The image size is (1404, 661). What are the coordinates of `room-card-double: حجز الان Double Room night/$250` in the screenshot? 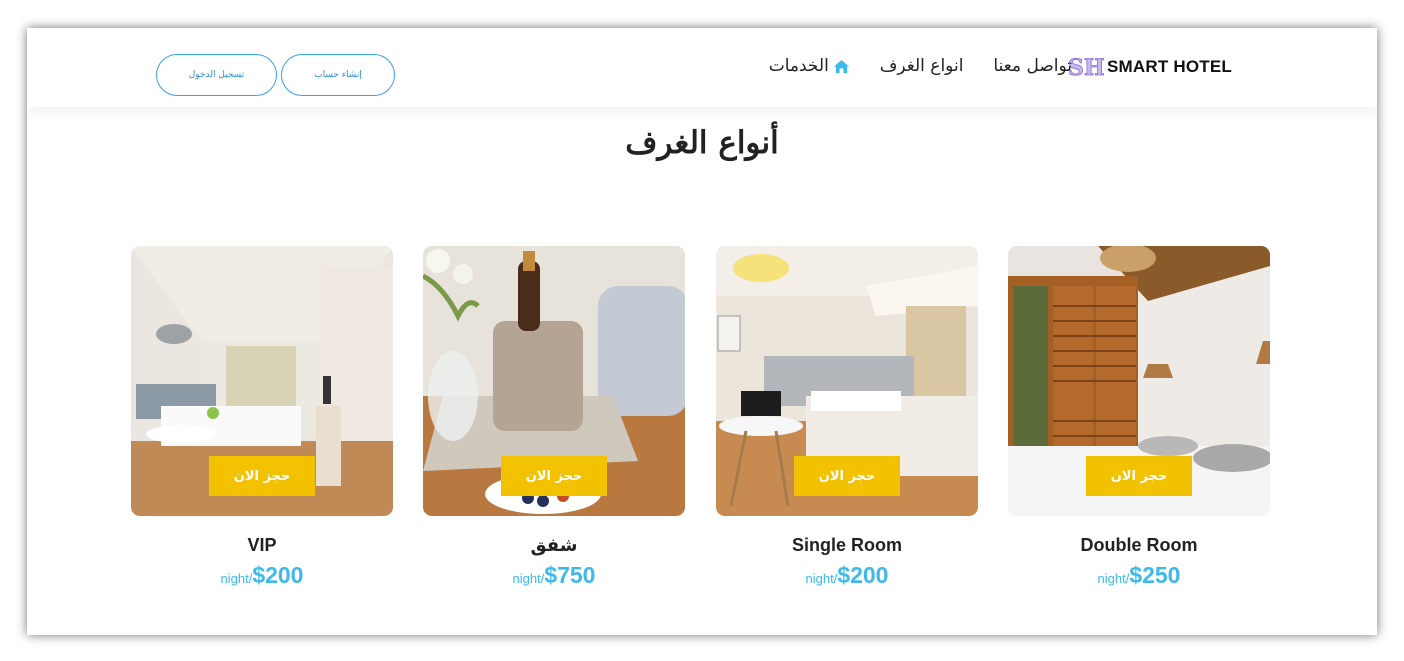 It's located at (1139, 417).